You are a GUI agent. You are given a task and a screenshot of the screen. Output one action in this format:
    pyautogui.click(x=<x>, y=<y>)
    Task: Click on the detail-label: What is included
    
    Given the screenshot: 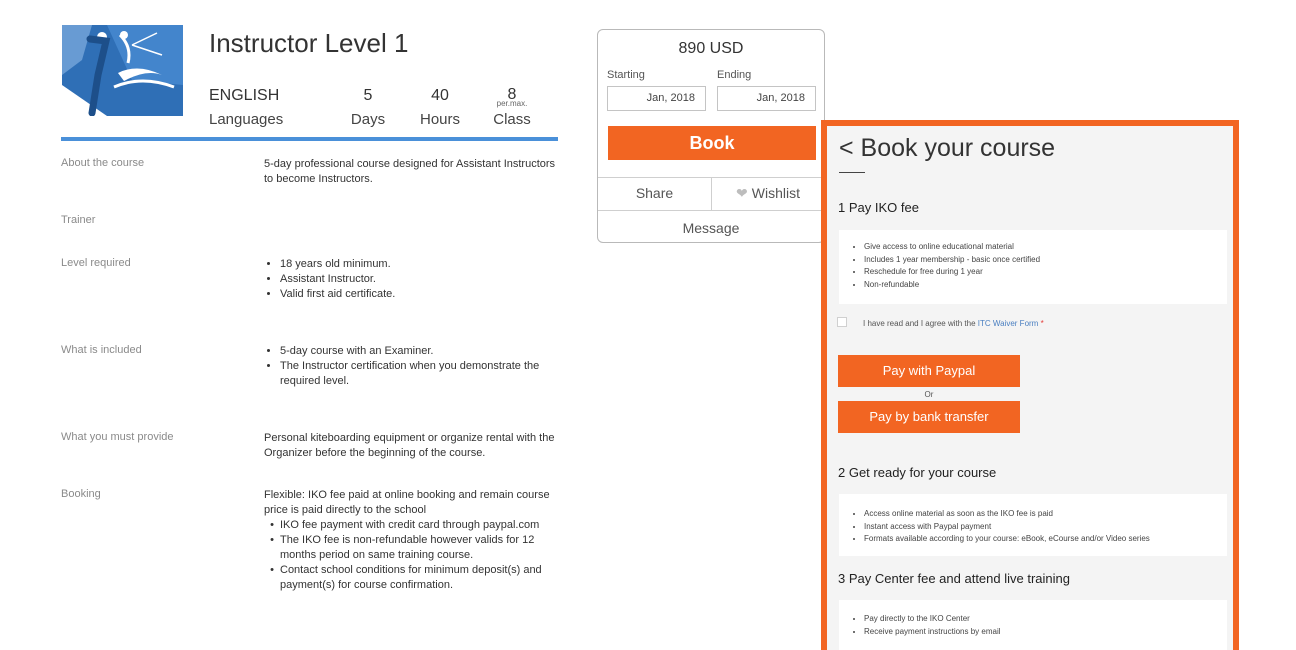 What is the action you would take?
    pyautogui.click(x=101, y=350)
    